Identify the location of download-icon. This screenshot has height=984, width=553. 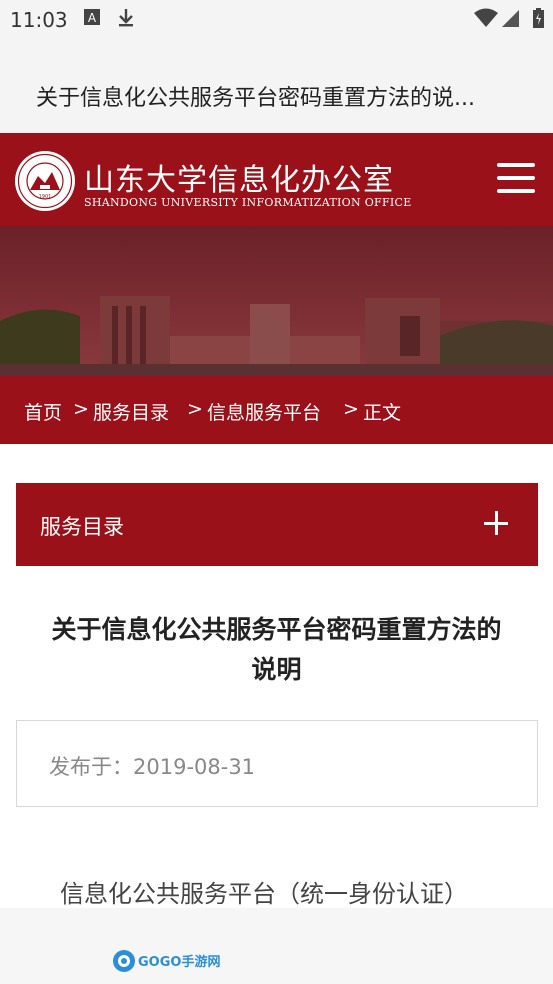
(126, 20).